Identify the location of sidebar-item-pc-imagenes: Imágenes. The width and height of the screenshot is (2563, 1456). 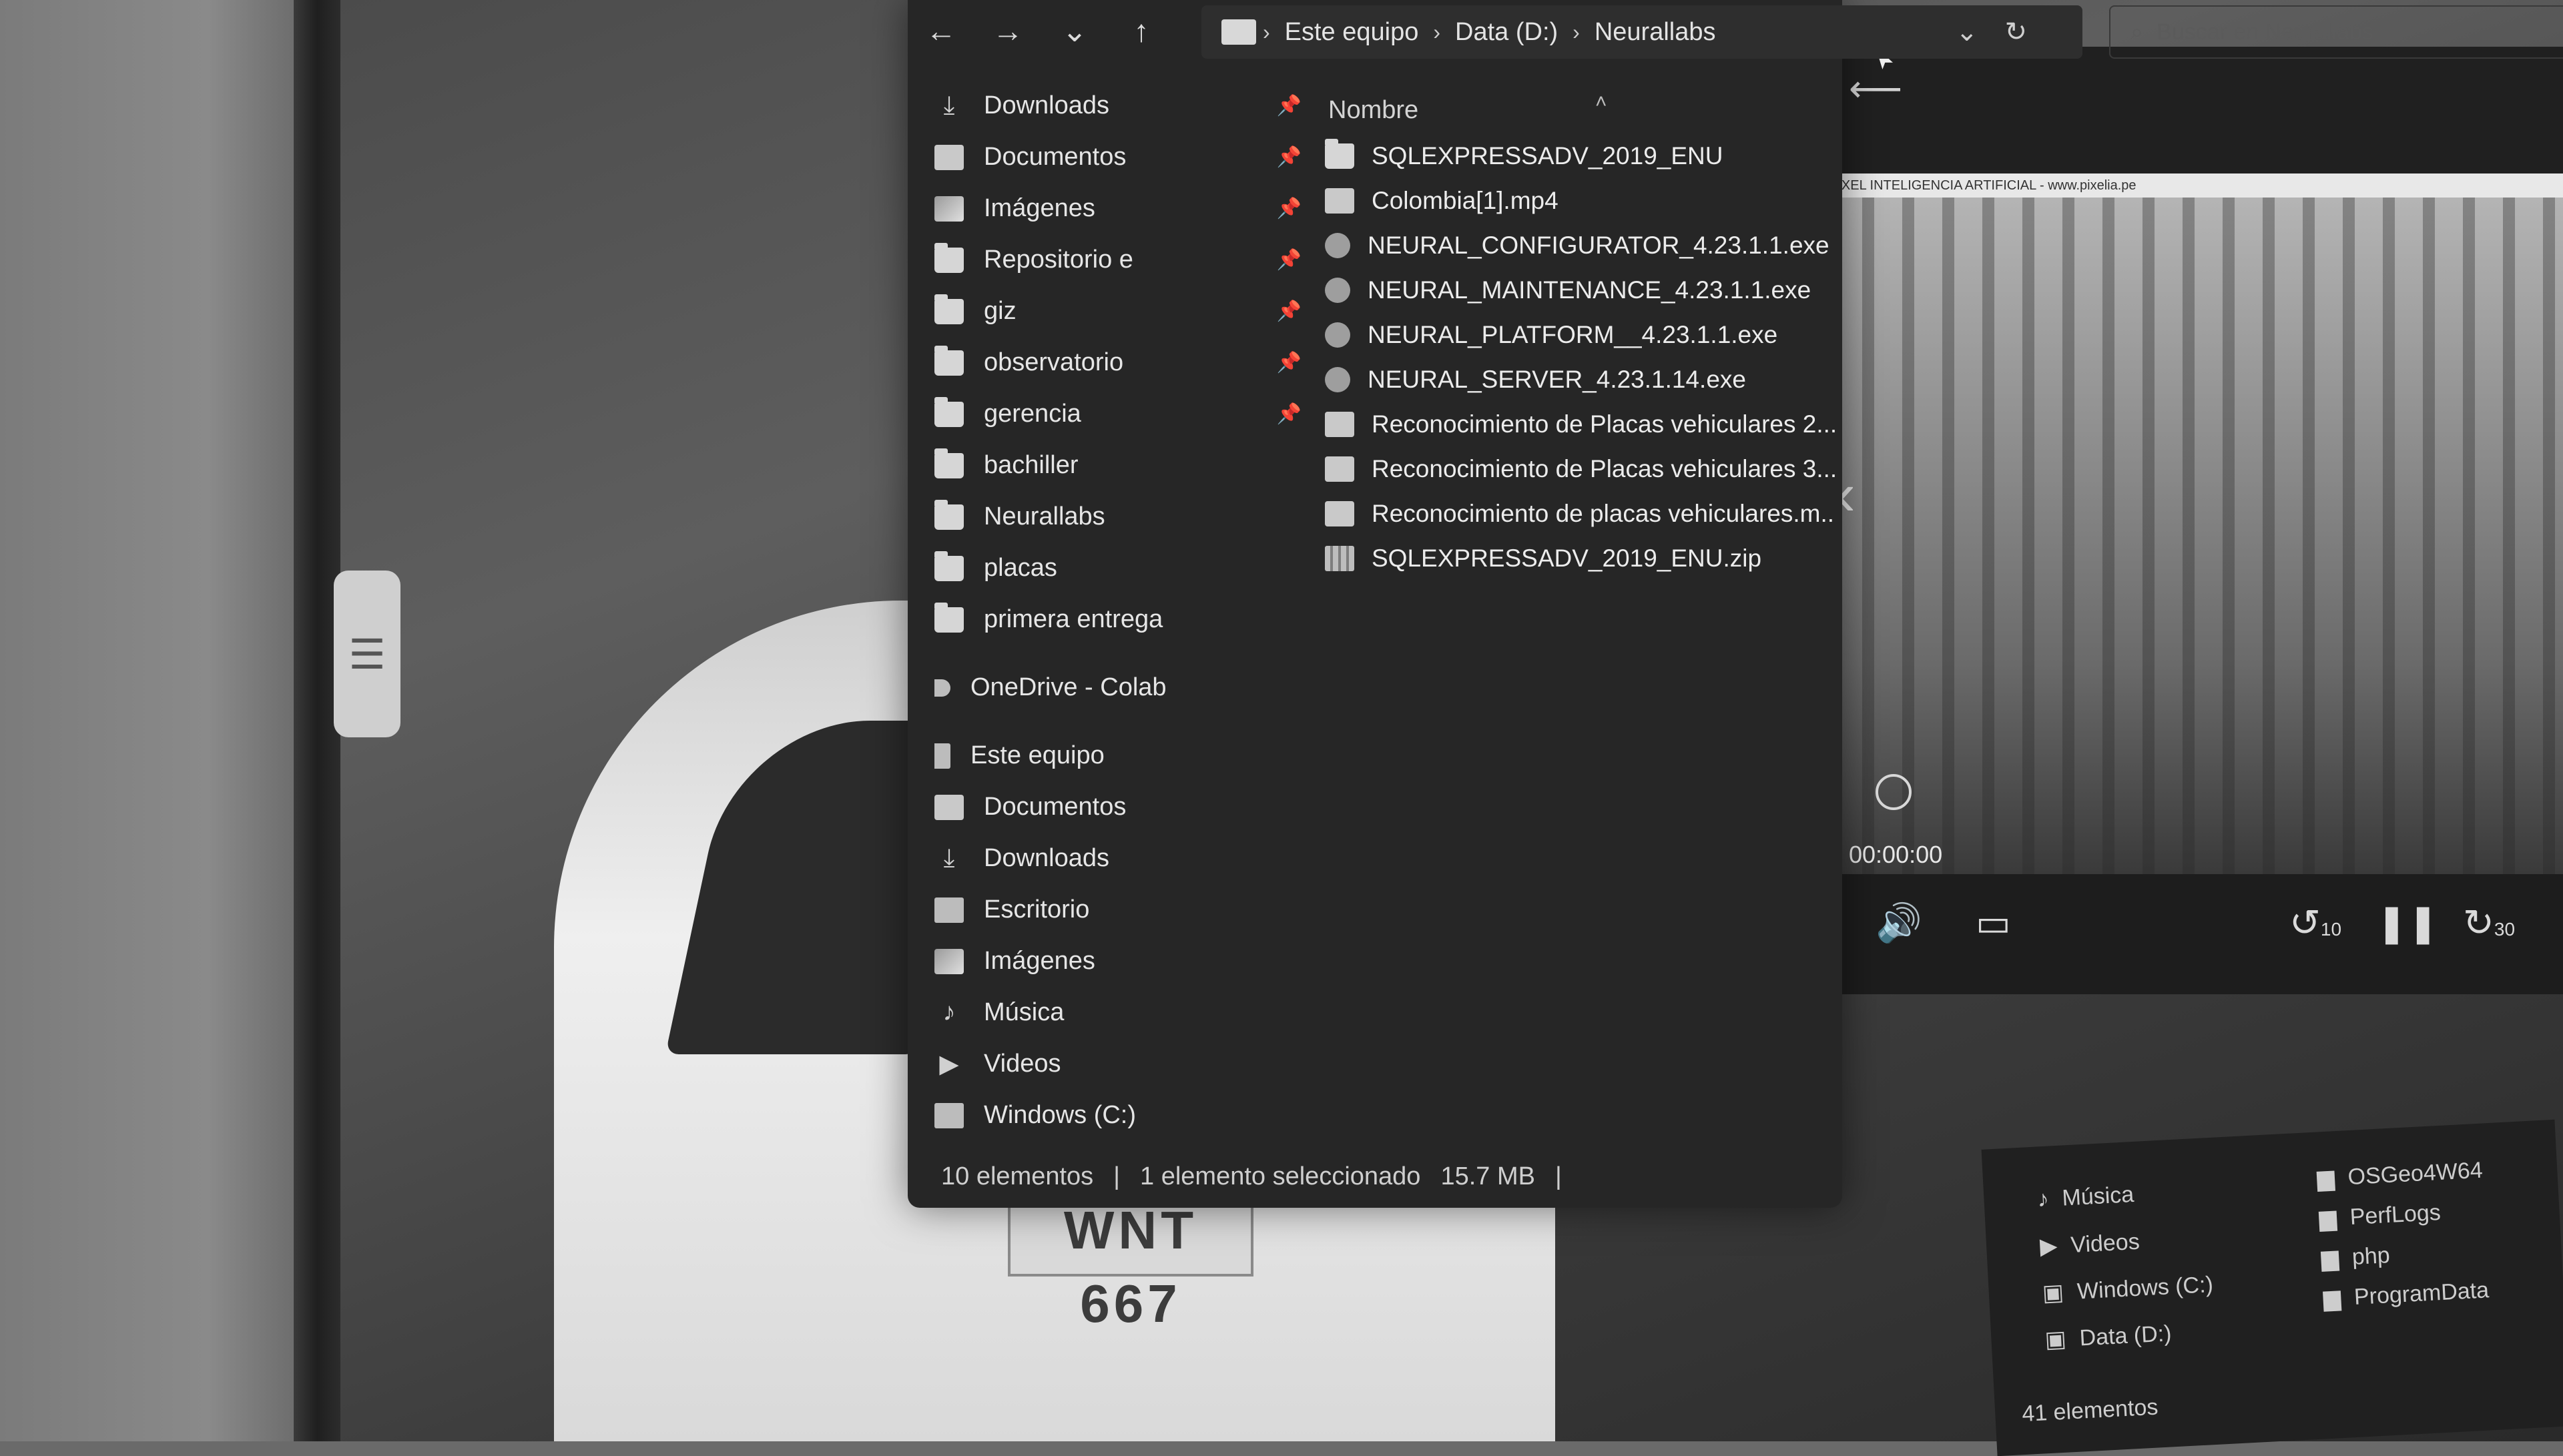
(1128, 961).